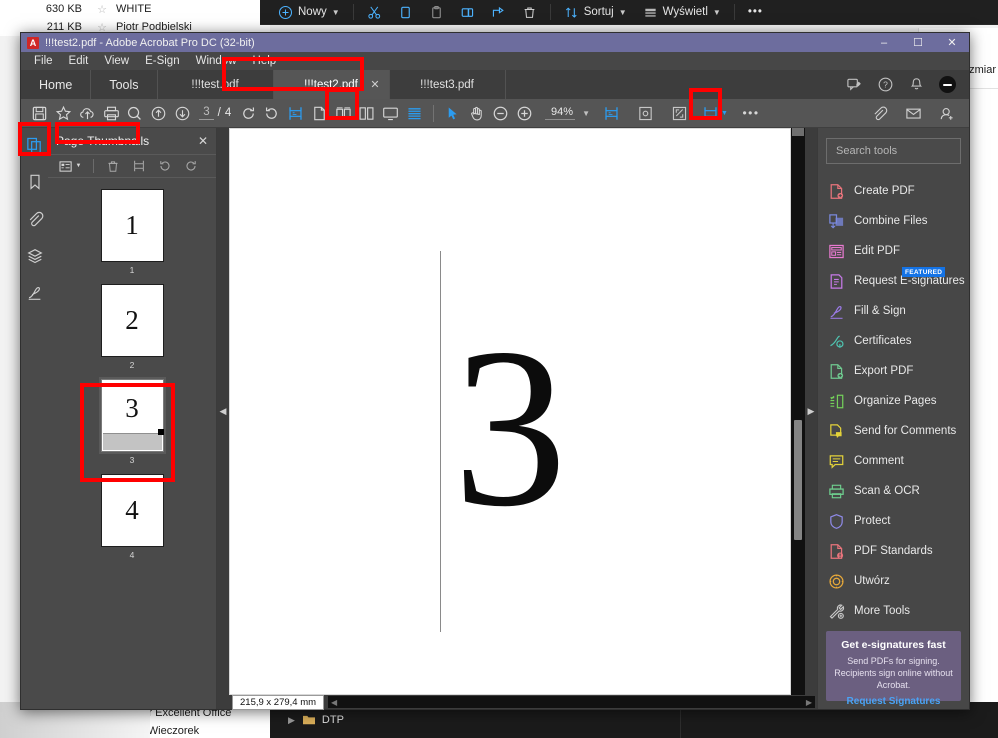  Describe the element at coordinates (135, 9) in the screenshot. I see `explorer-file-row: 630 KB ☆ WHITE` at that location.